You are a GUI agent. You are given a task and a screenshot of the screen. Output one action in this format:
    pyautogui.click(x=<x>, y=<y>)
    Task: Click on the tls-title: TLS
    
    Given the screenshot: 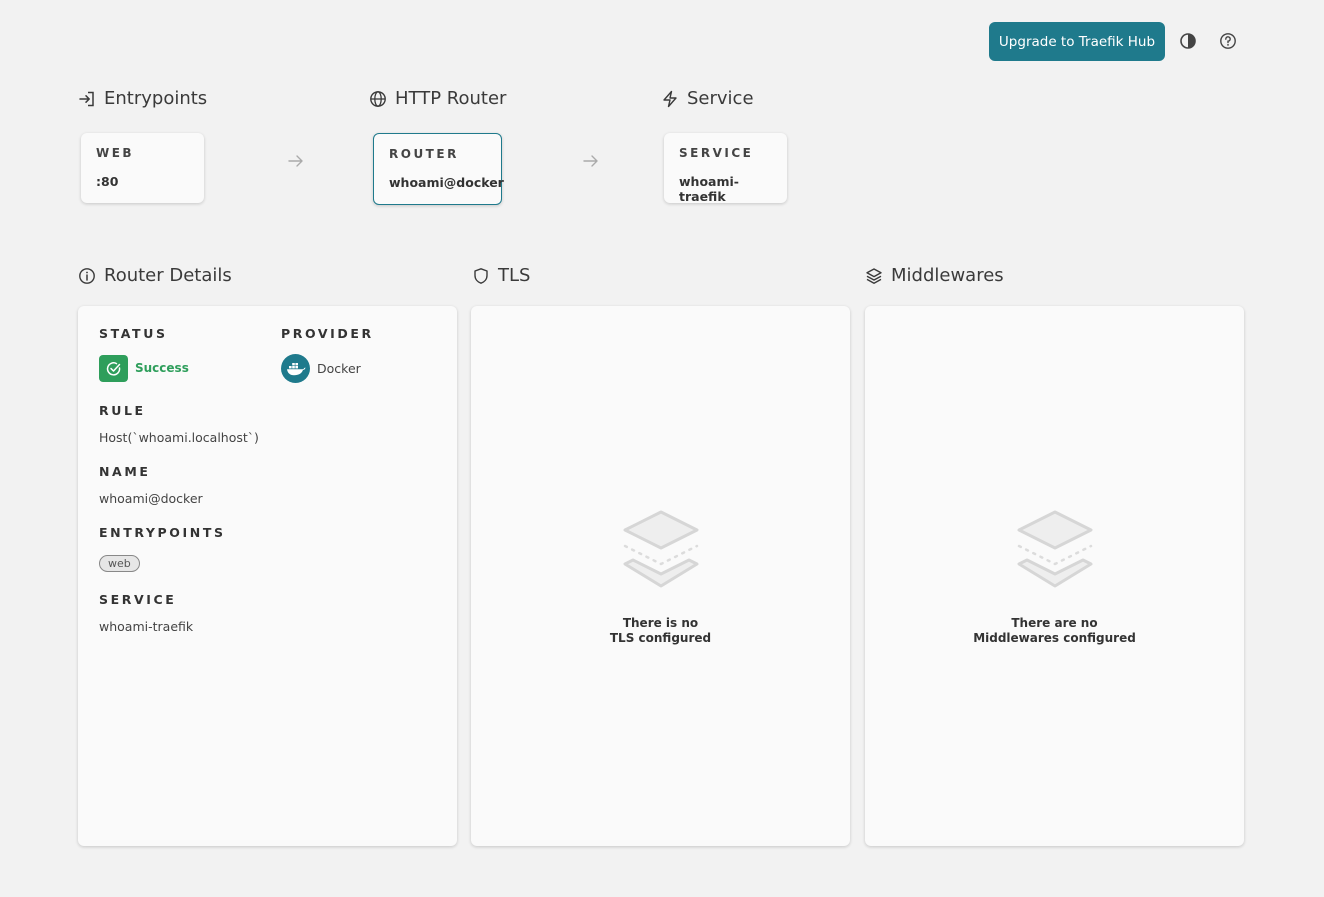 What is the action you would take?
    pyautogui.click(x=514, y=275)
    